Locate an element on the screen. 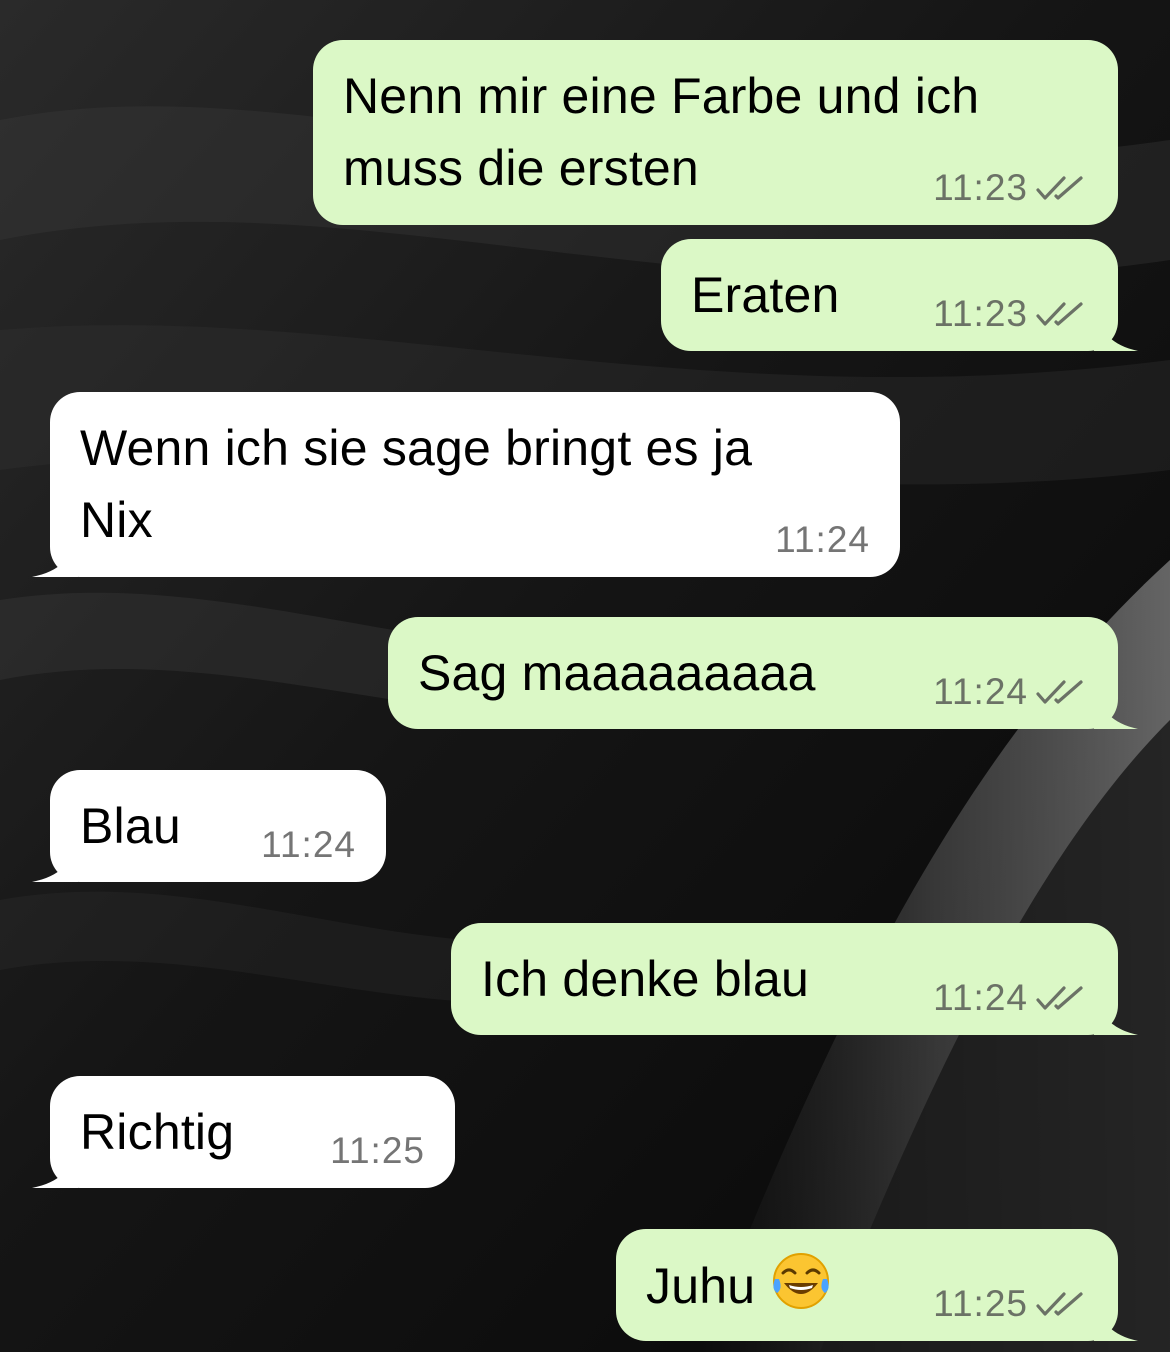  incoming-message-bubble: Blau 11:24 is located at coordinates (209, 826).